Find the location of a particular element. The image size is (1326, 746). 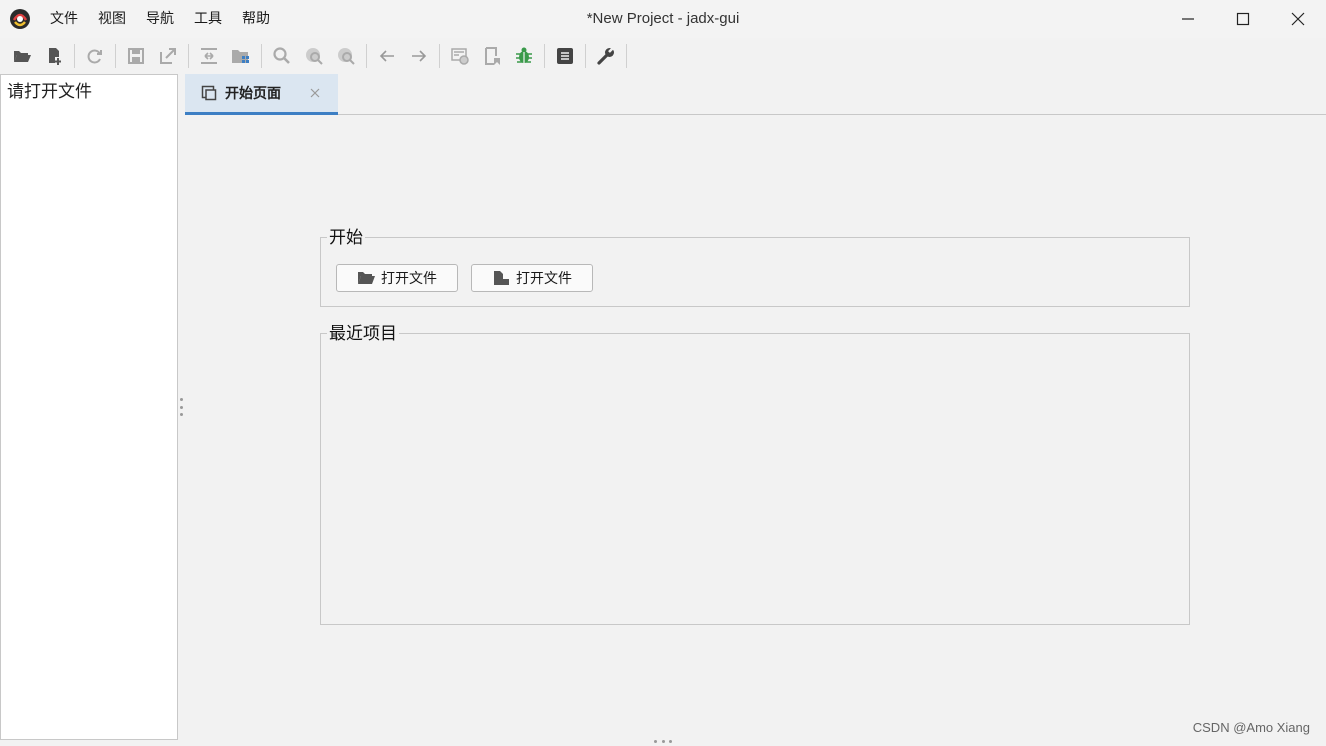

decompile-all-button is located at coordinates (460, 56).